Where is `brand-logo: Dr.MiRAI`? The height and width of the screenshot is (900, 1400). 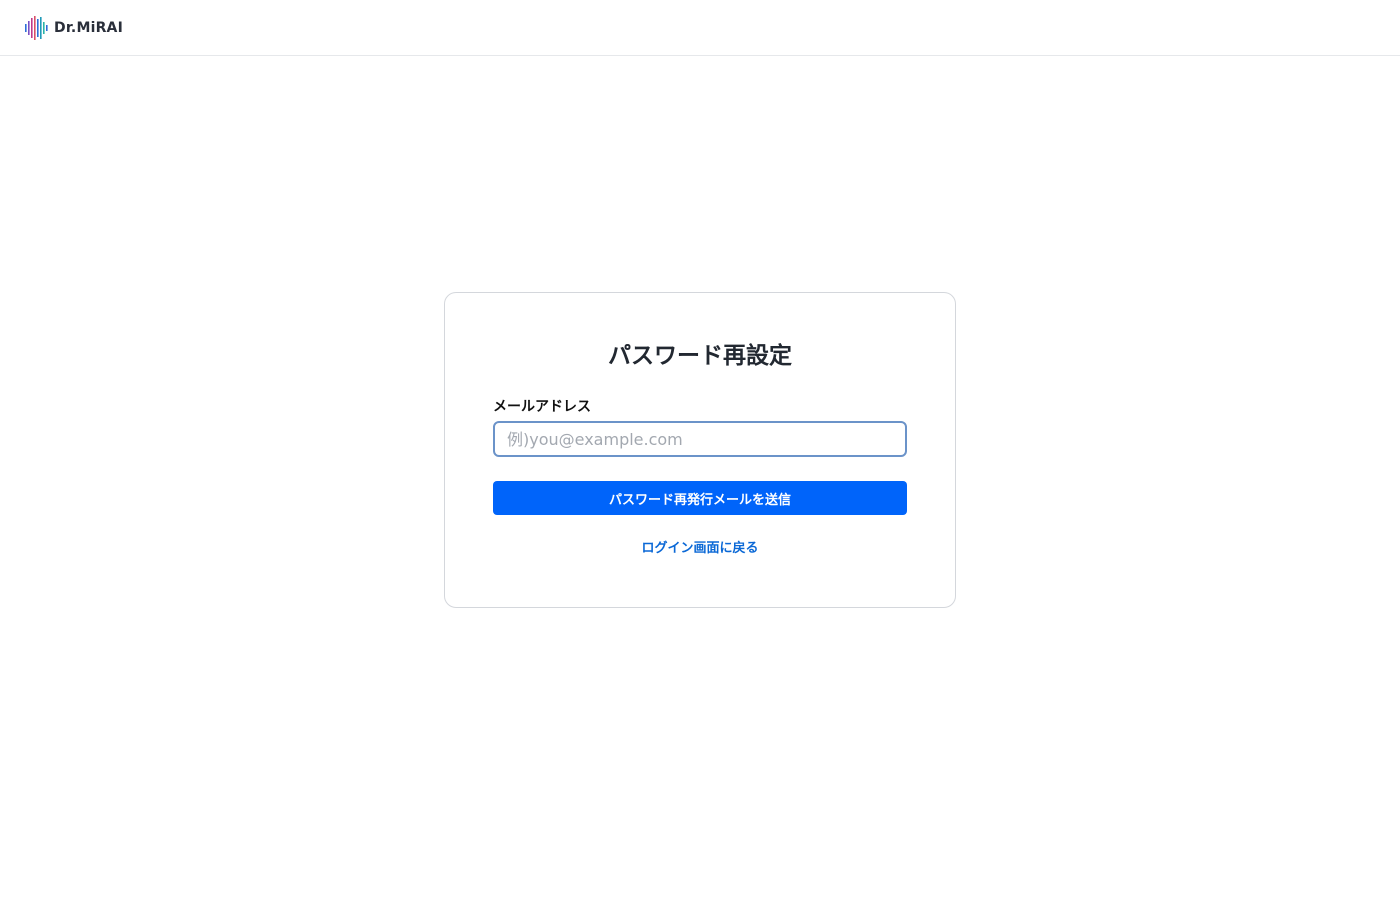 brand-logo: Dr.MiRAI is located at coordinates (73, 28).